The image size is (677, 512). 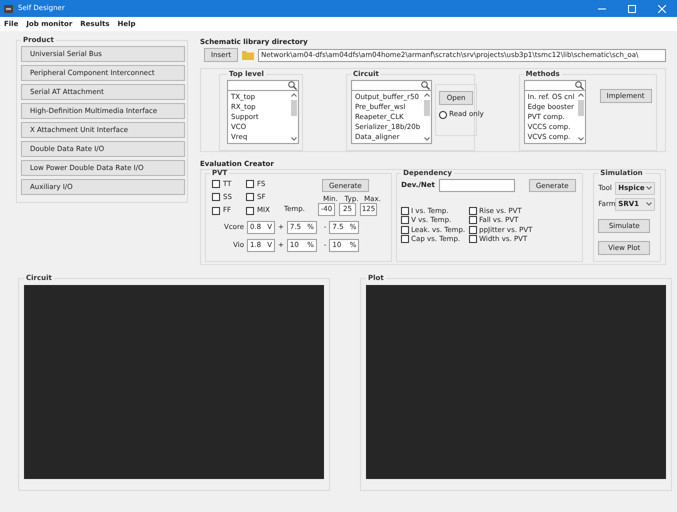 What do you see at coordinates (662, 8) in the screenshot?
I see `close-icon` at bounding box center [662, 8].